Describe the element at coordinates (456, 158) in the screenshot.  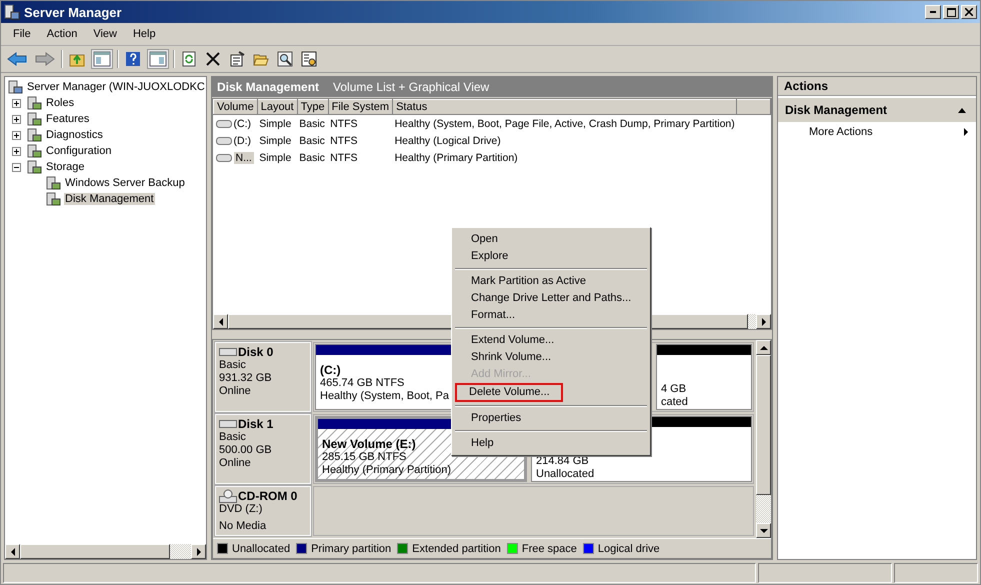
I see `table-cell: Healthy (Primary Partition)` at that location.